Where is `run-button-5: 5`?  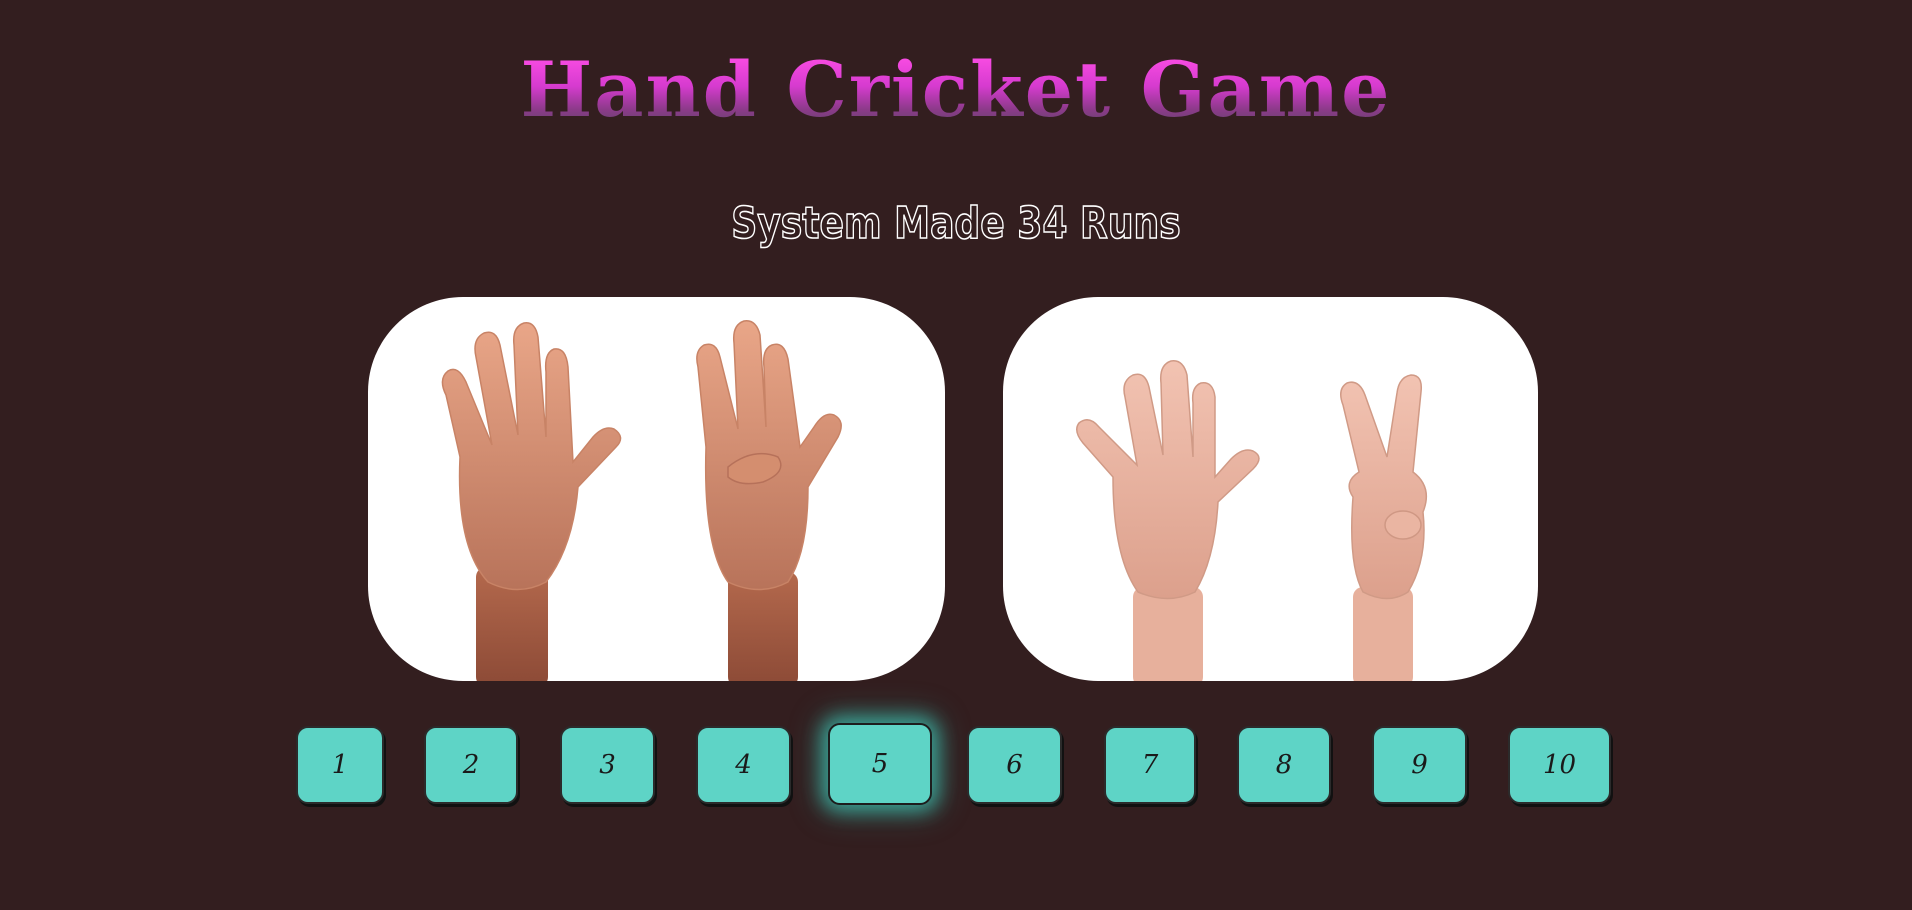 run-button-5: 5 is located at coordinates (880, 764).